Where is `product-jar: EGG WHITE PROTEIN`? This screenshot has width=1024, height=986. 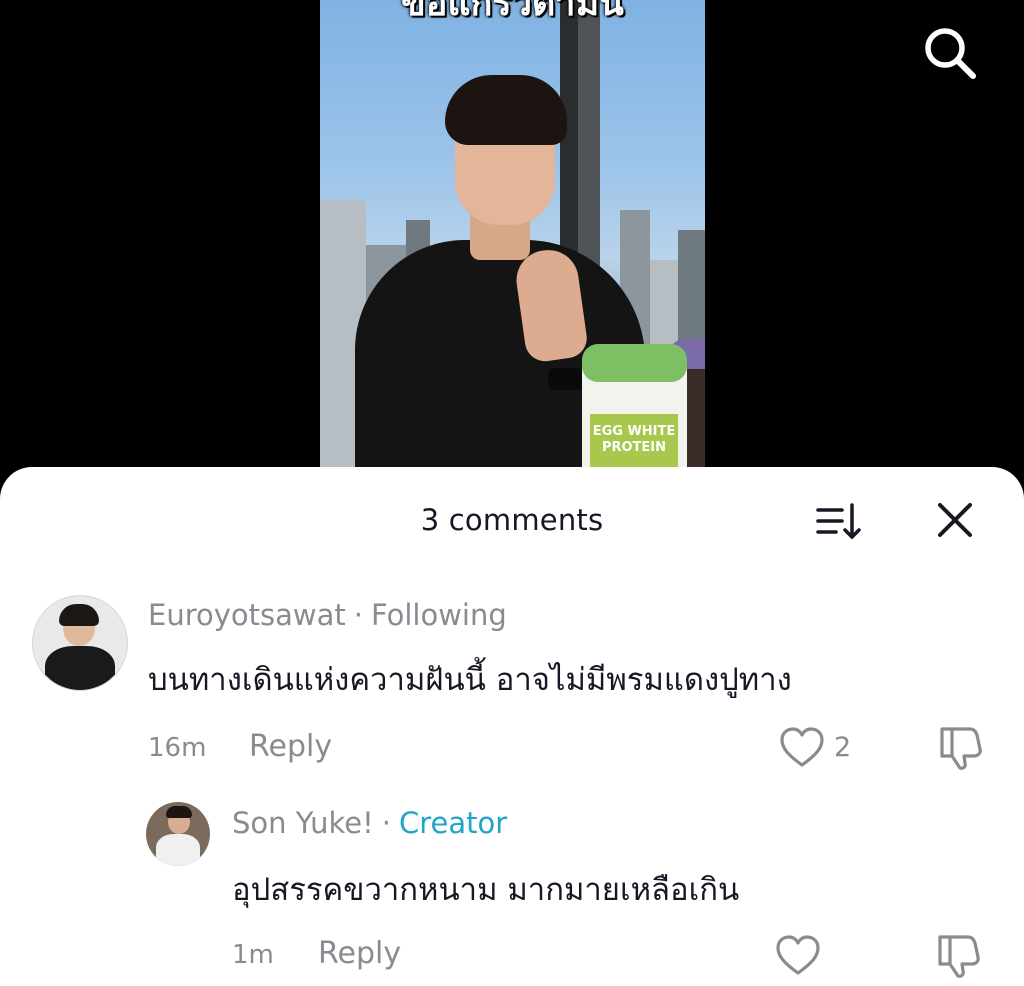 product-jar: EGG WHITE PROTEIN is located at coordinates (634, 407).